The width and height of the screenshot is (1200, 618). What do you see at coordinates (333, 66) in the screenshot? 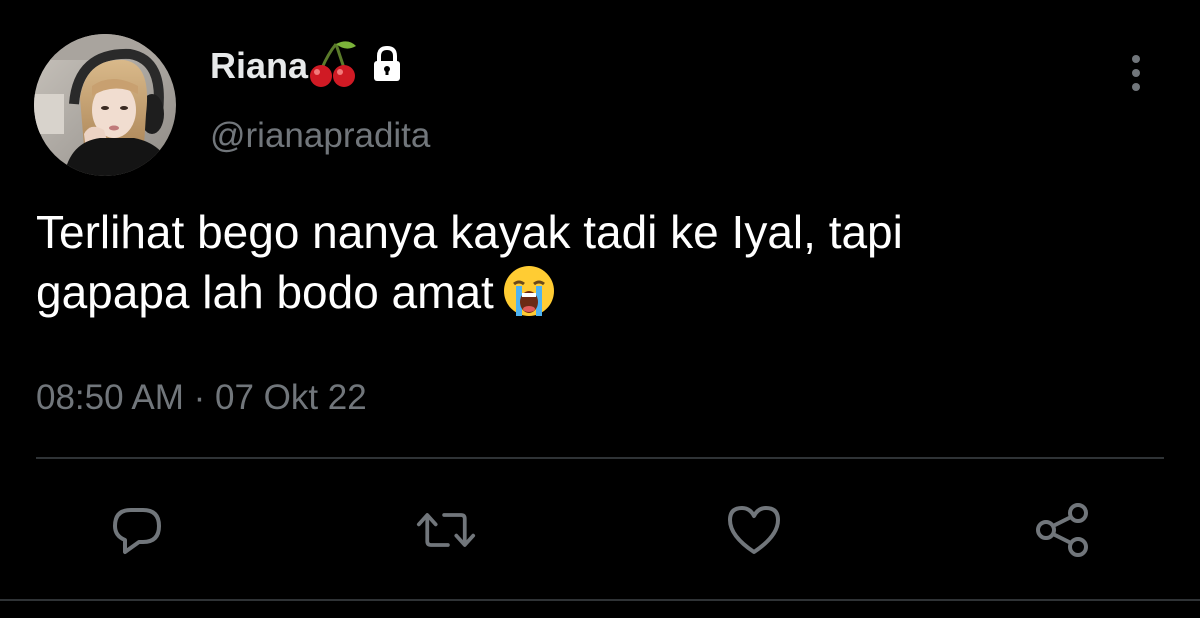
I see `cherries-icon` at bounding box center [333, 66].